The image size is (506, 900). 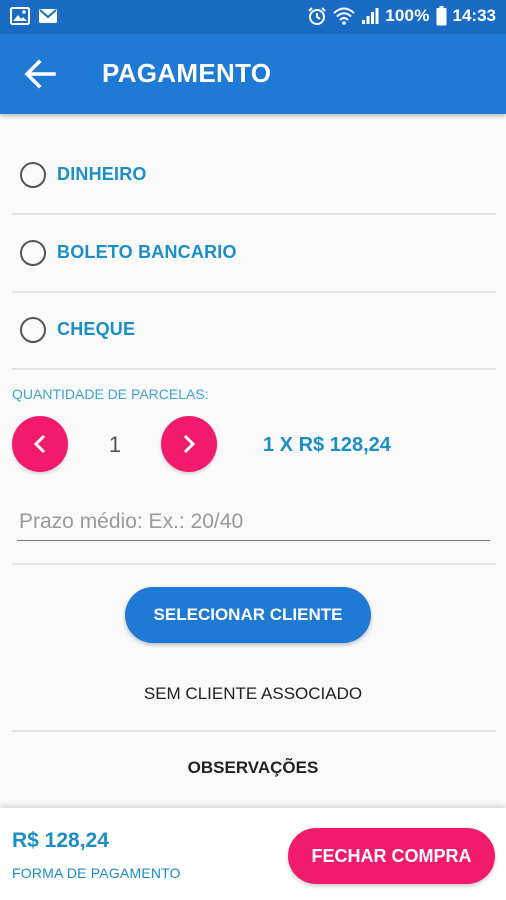 I want to click on alarm-icon, so click(x=317, y=16).